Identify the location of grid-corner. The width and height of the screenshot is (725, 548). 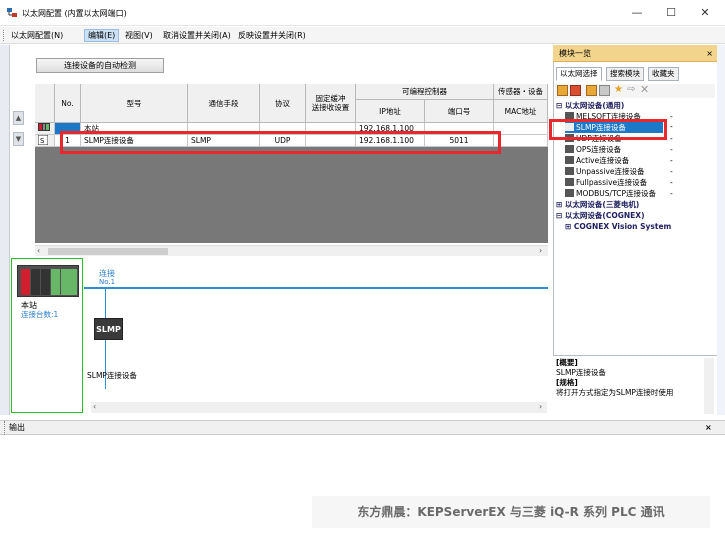
(45, 103).